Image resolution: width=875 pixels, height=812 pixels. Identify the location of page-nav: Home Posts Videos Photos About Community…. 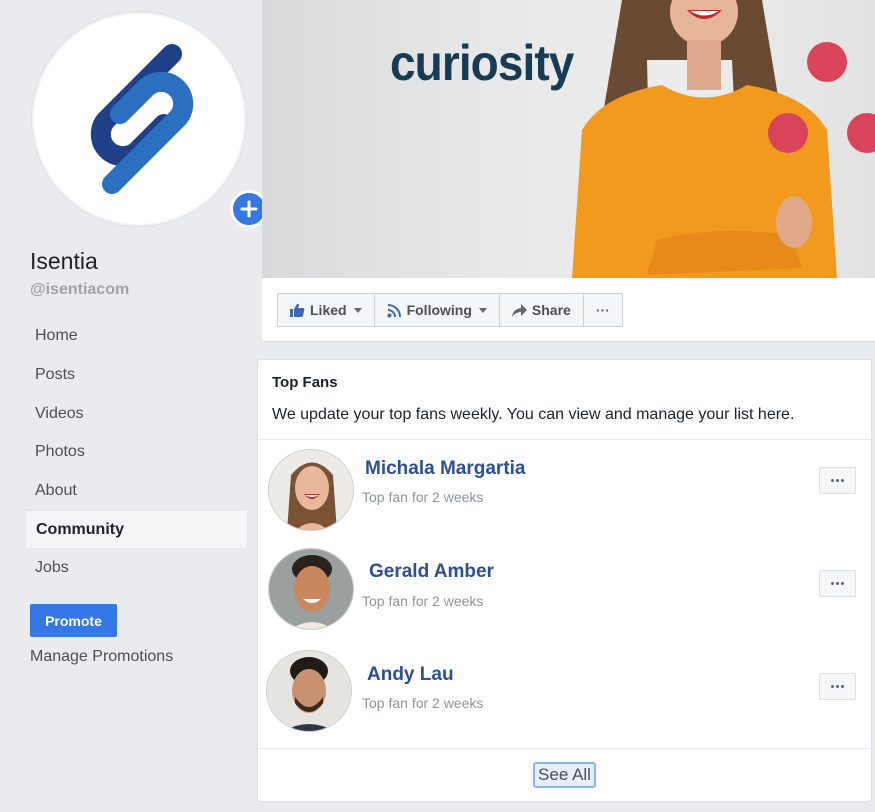
(136, 452).